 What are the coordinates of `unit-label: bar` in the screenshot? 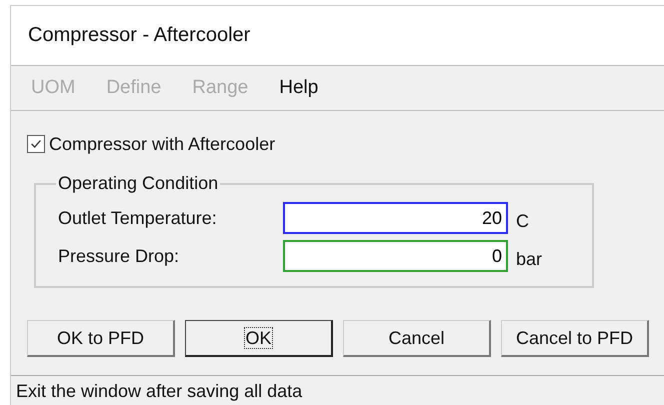 It's located at (529, 259).